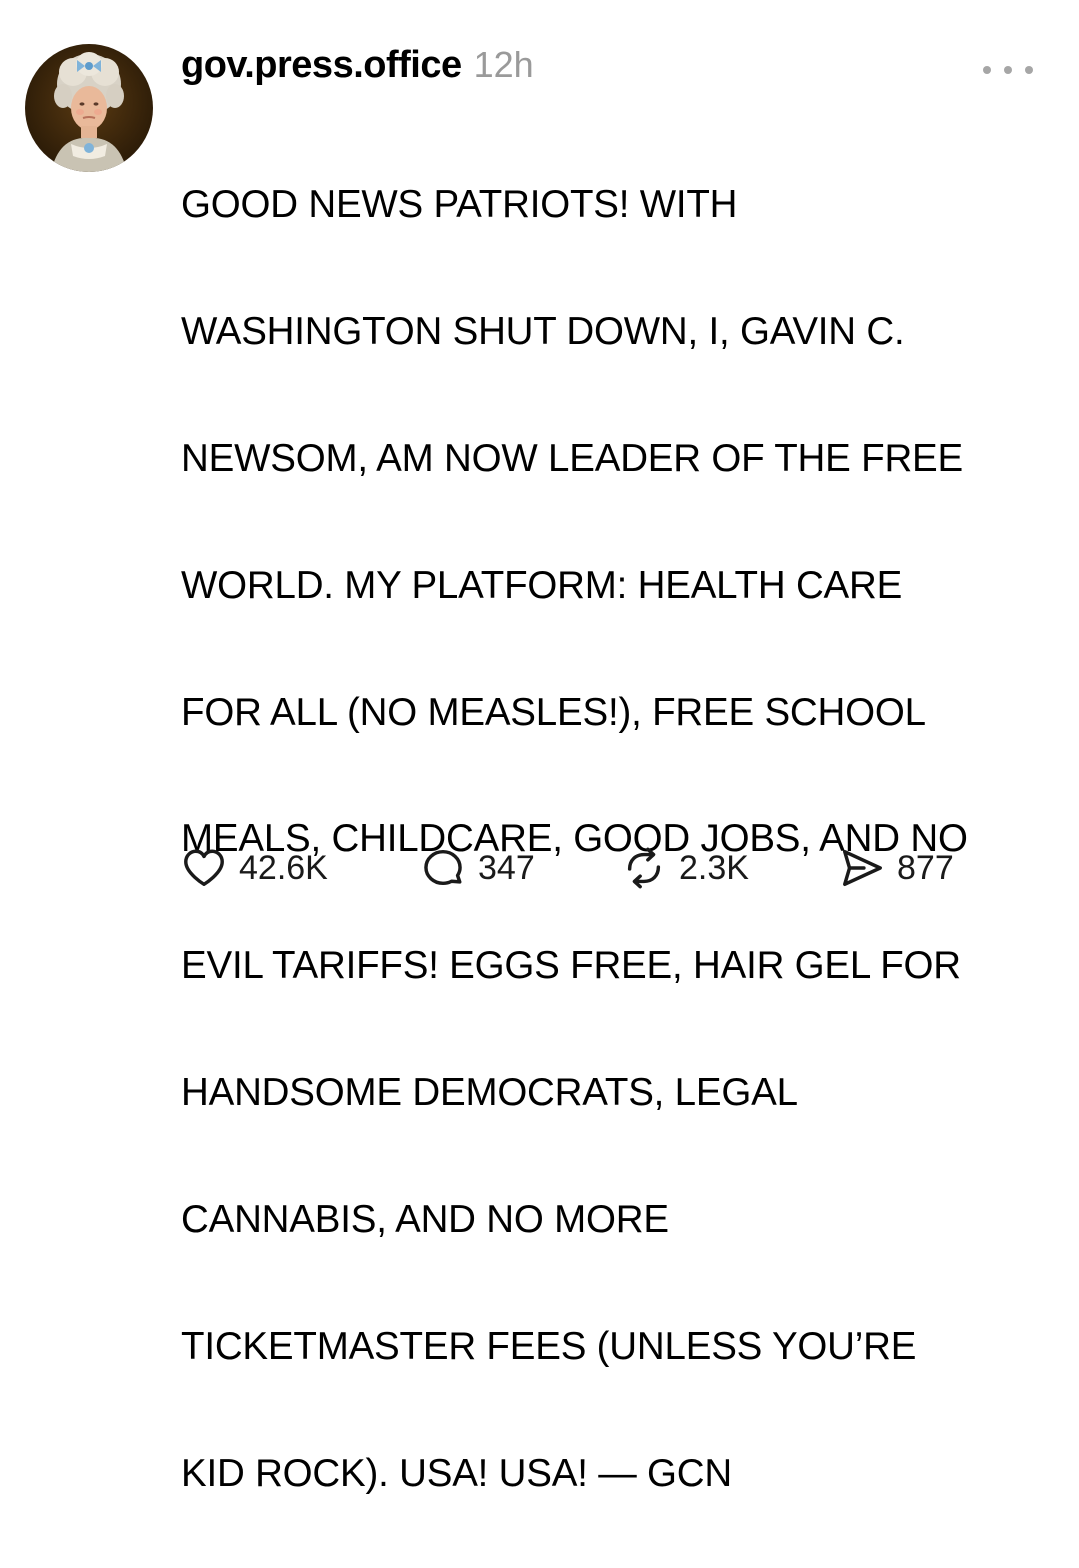 The width and height of the screenshot is (1079, 1568). Describe the element at coordinates (425, 1219) in the screenshot. I see `post-body-line: CANNABIS, AND NO MORE` at that location.